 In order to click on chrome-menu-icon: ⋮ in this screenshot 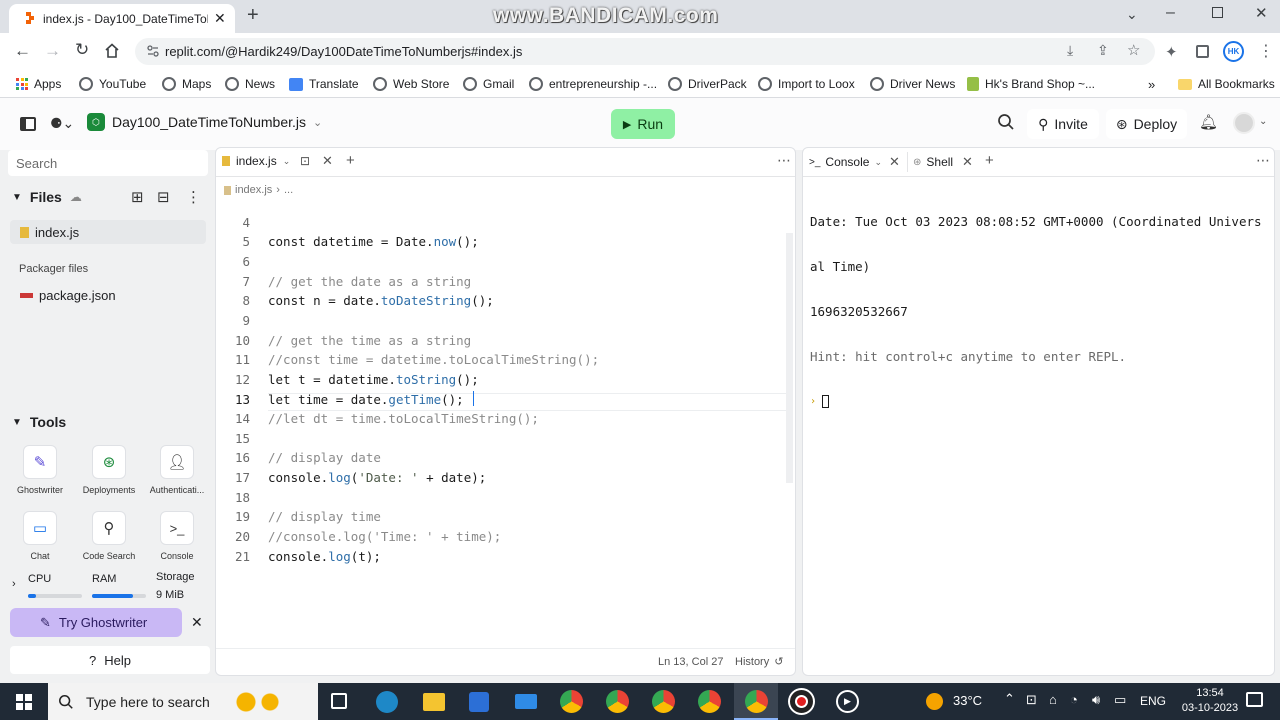, I will do `click(1266, 51)`.